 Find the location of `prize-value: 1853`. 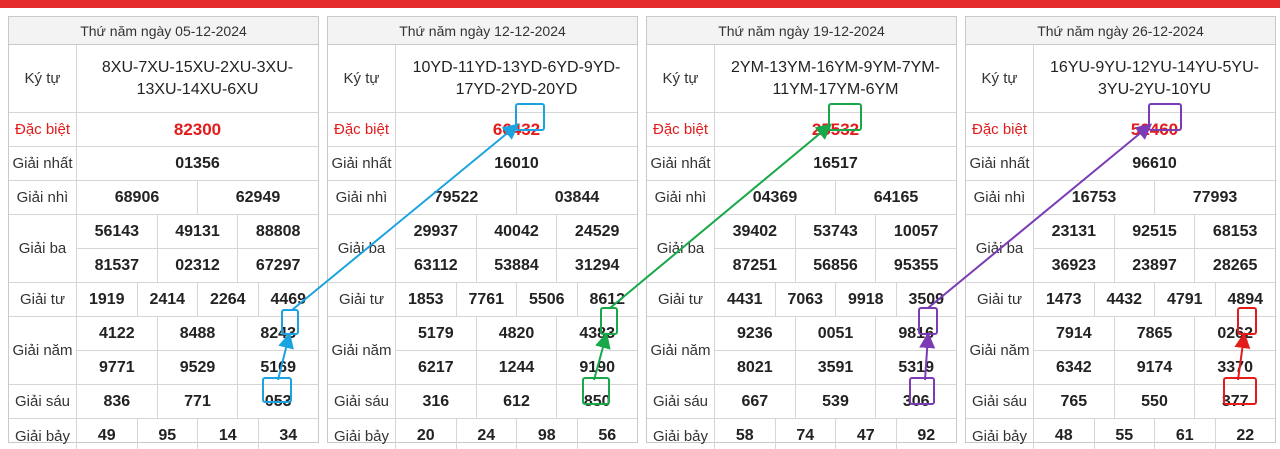

prize-value: 1853 is located at coordinates (425, 299).